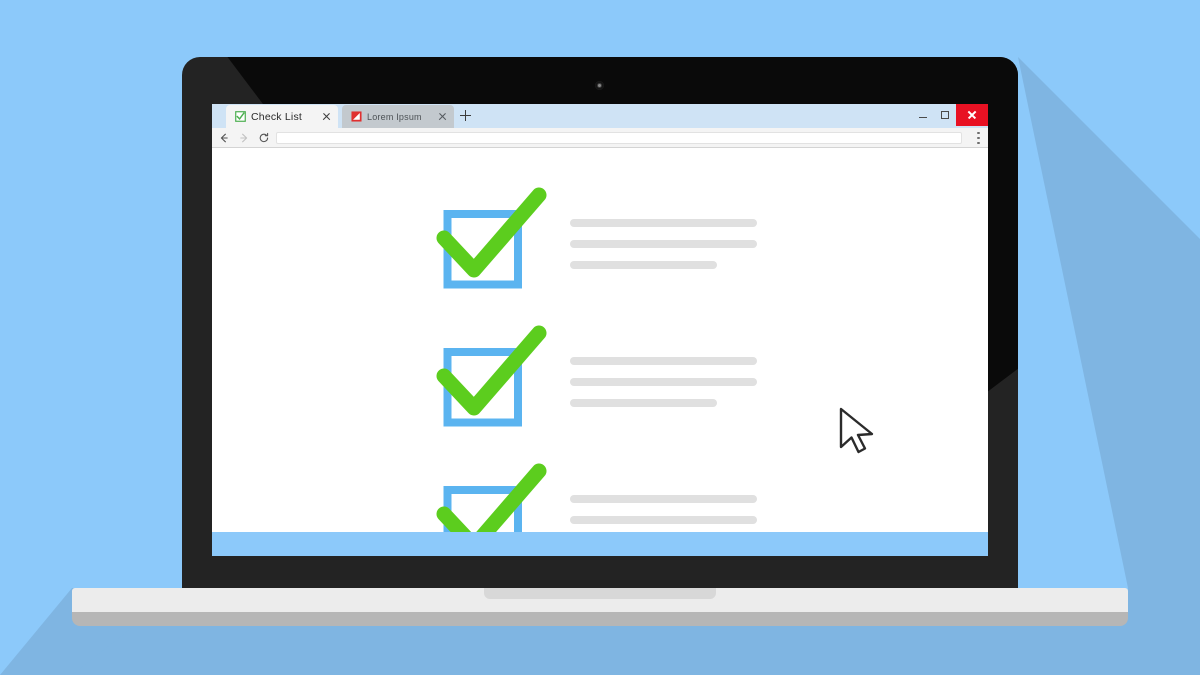 The image size is (1200, 675). Describe the element at coordinates (600, 572) in the screenshot. I see `laptop-lid-bottom` at that location.